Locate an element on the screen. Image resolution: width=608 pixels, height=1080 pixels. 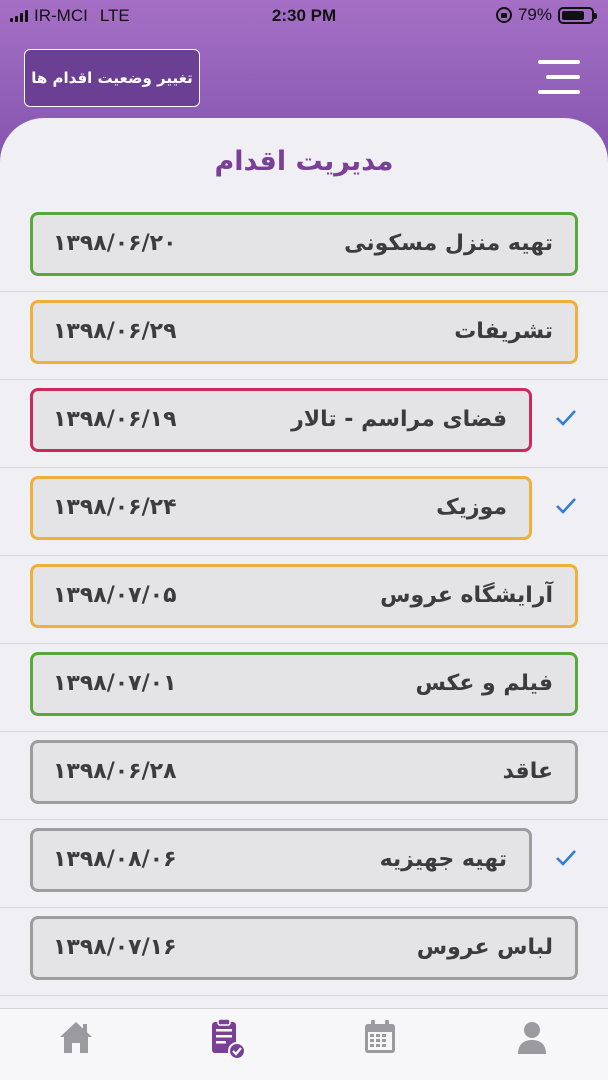
task-row: فیلم و عکس ۱۳۹۸/۰۷/۰۱ is located at coordinates (304, 688).